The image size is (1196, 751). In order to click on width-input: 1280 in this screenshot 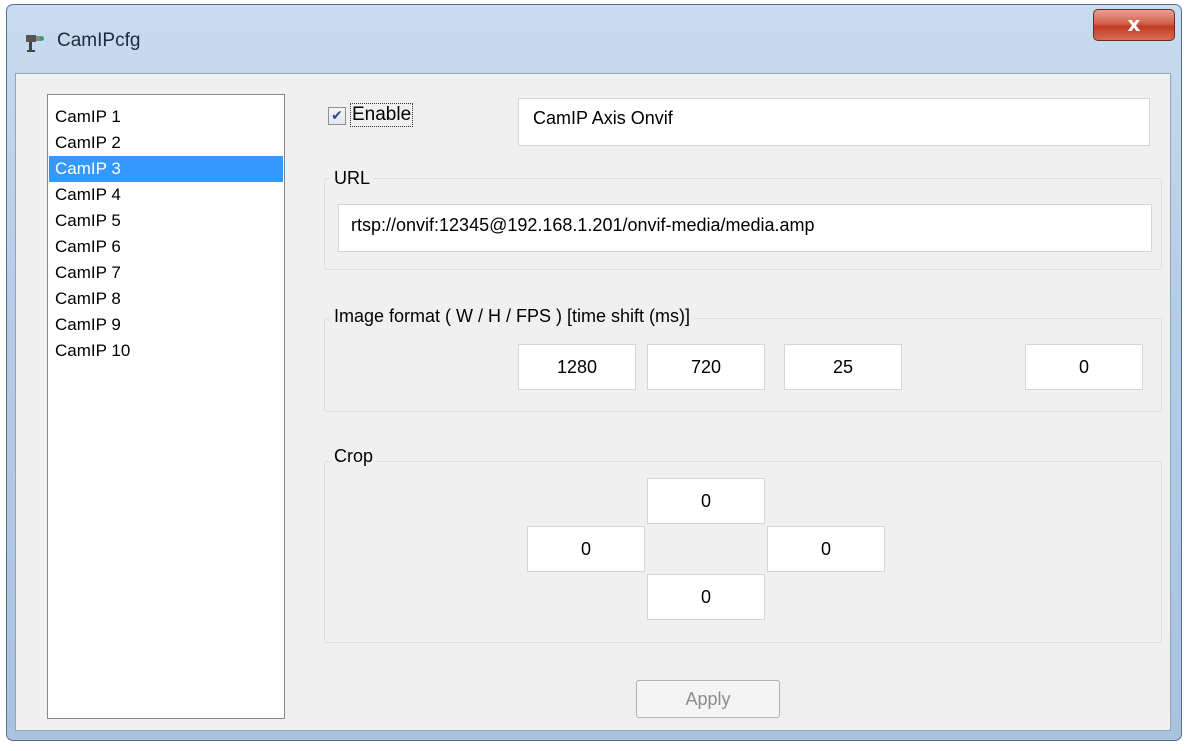, I will do `click(577, 367)`.